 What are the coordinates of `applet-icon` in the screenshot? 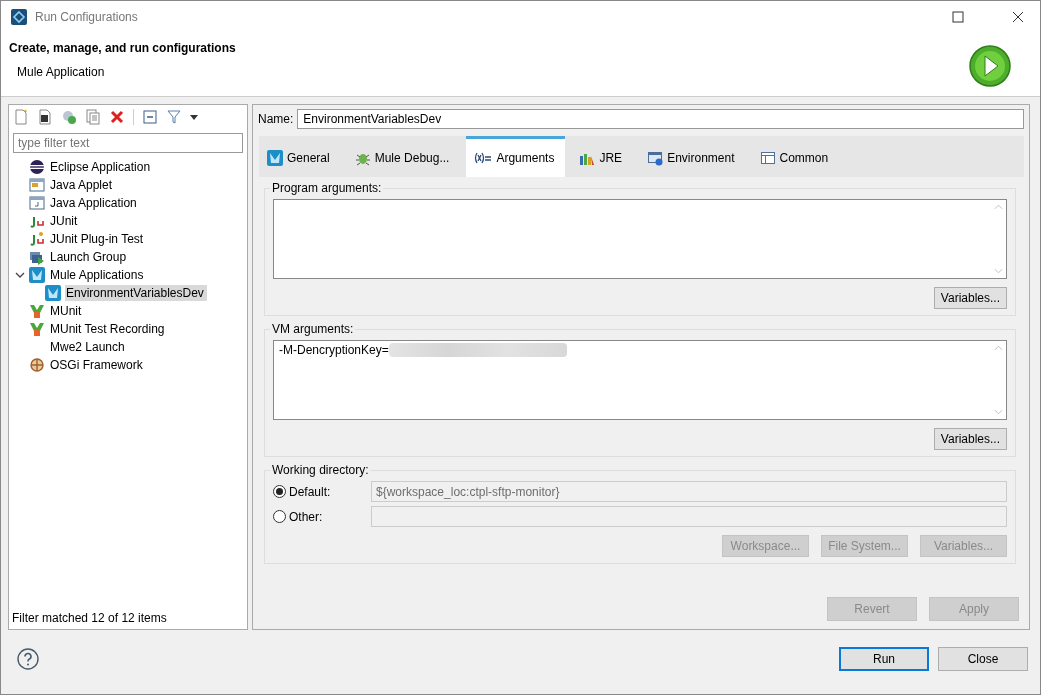 It's located at (37, 185).